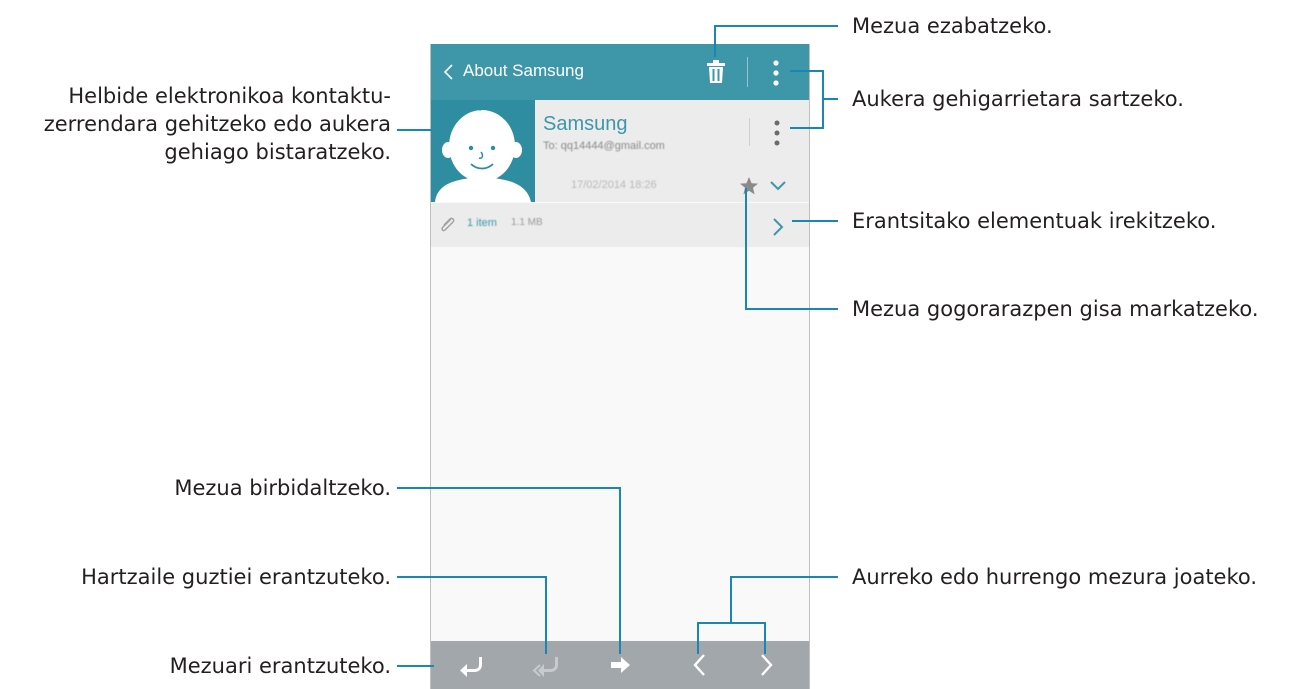  I want to click on contact-avatar, so click(483, 151).